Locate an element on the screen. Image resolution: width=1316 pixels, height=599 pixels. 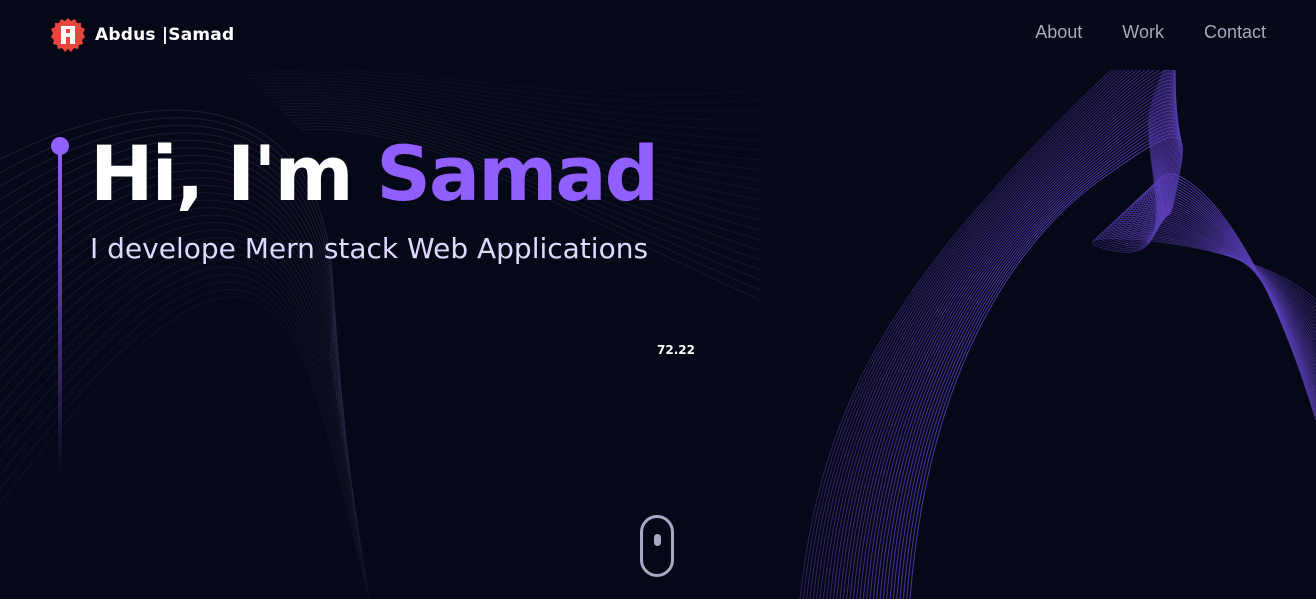
logo-link: Abdus |Samad is located at coordinates (142, 35).